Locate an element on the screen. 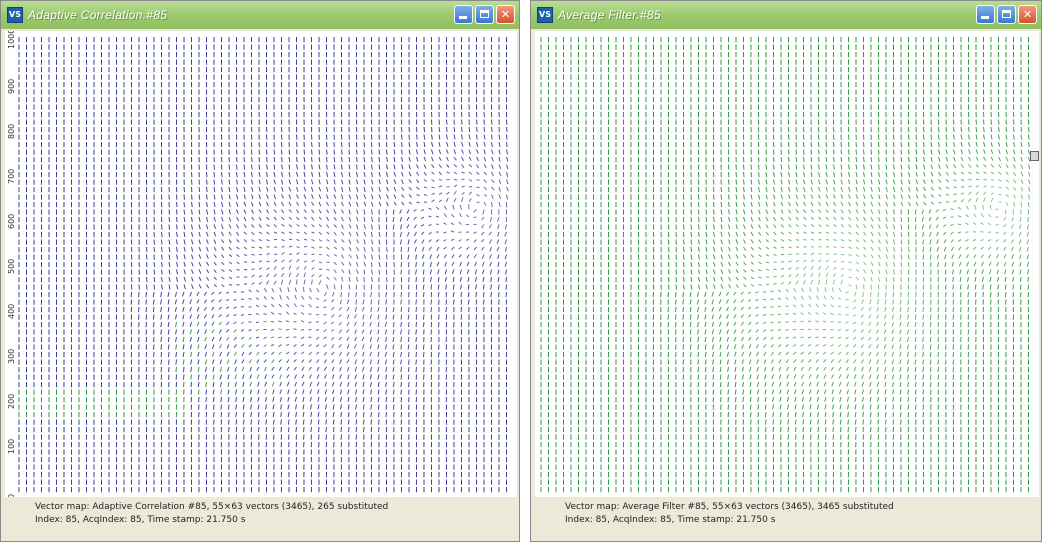  window-titlebar: VS Average Filter.#85 ✕ is located at coordinates (786, 15).